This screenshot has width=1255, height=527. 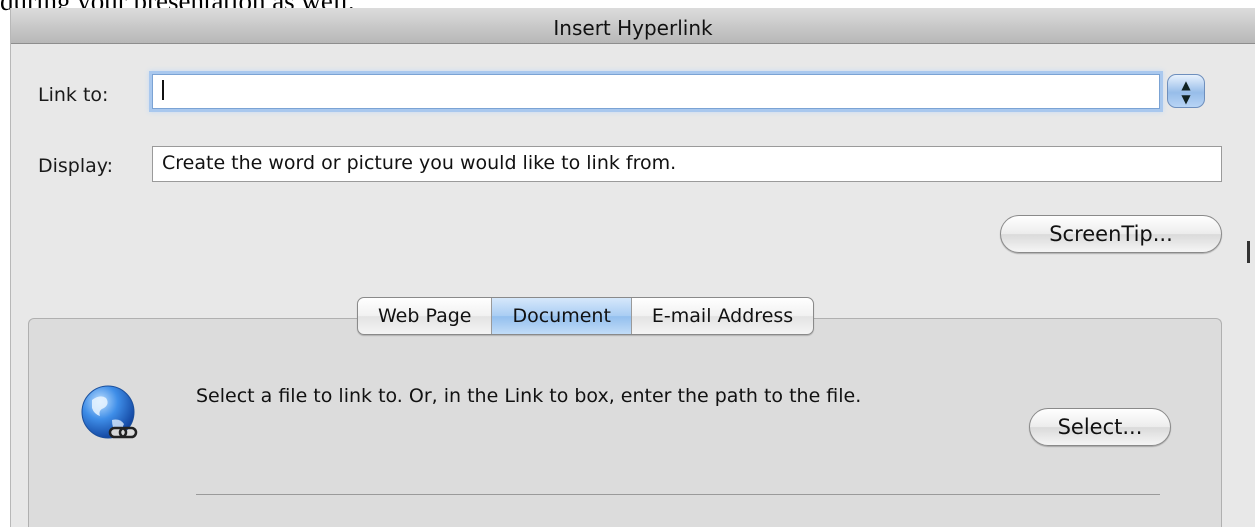 I want to click on text-caret, so click(x=163, y=90).